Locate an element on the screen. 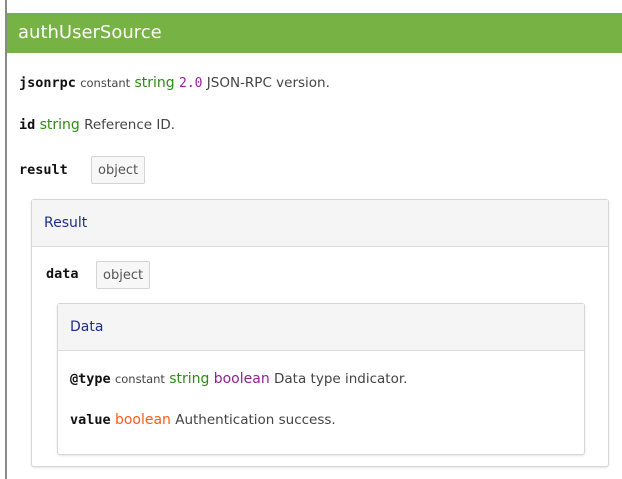 The height and width of the screenshot is (479, 622). header-title: authUserSource is located at coordinates (90, 32).